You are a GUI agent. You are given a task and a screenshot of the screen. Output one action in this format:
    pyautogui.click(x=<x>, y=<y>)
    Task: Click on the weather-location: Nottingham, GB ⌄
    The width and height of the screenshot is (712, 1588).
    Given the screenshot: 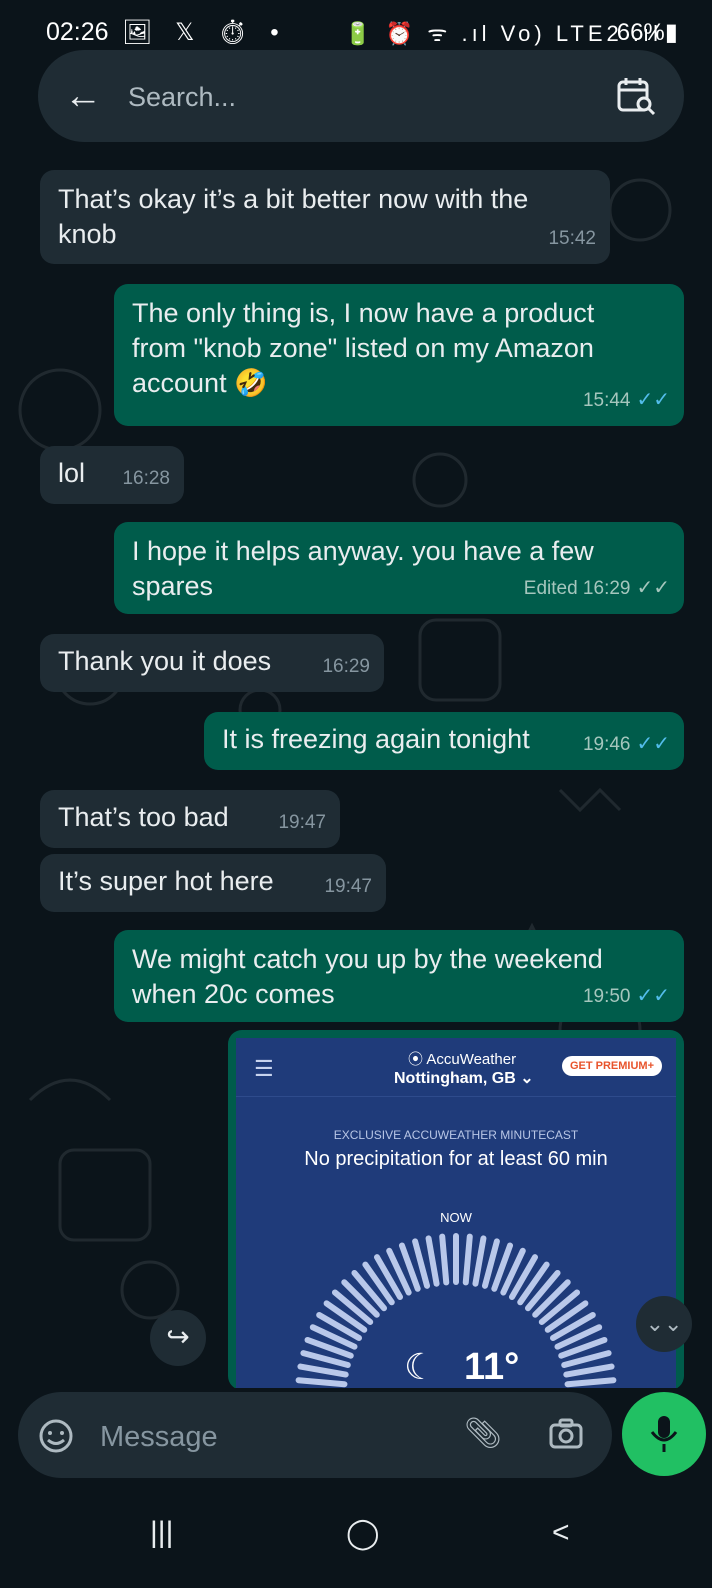 What is the action you would take?
    pyautogui.click(x=464, y=1078)
    